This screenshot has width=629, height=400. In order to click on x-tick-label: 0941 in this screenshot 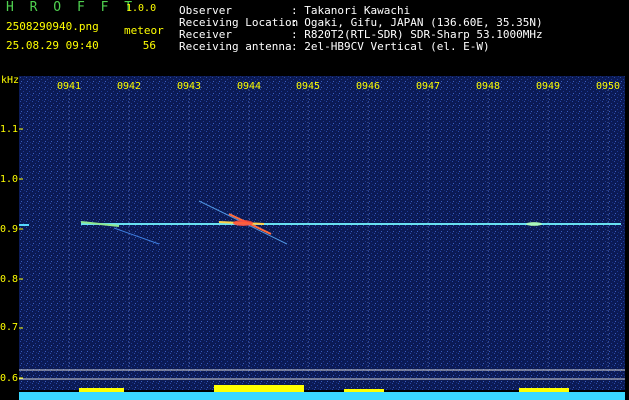, I will do `click(69, 86)`.